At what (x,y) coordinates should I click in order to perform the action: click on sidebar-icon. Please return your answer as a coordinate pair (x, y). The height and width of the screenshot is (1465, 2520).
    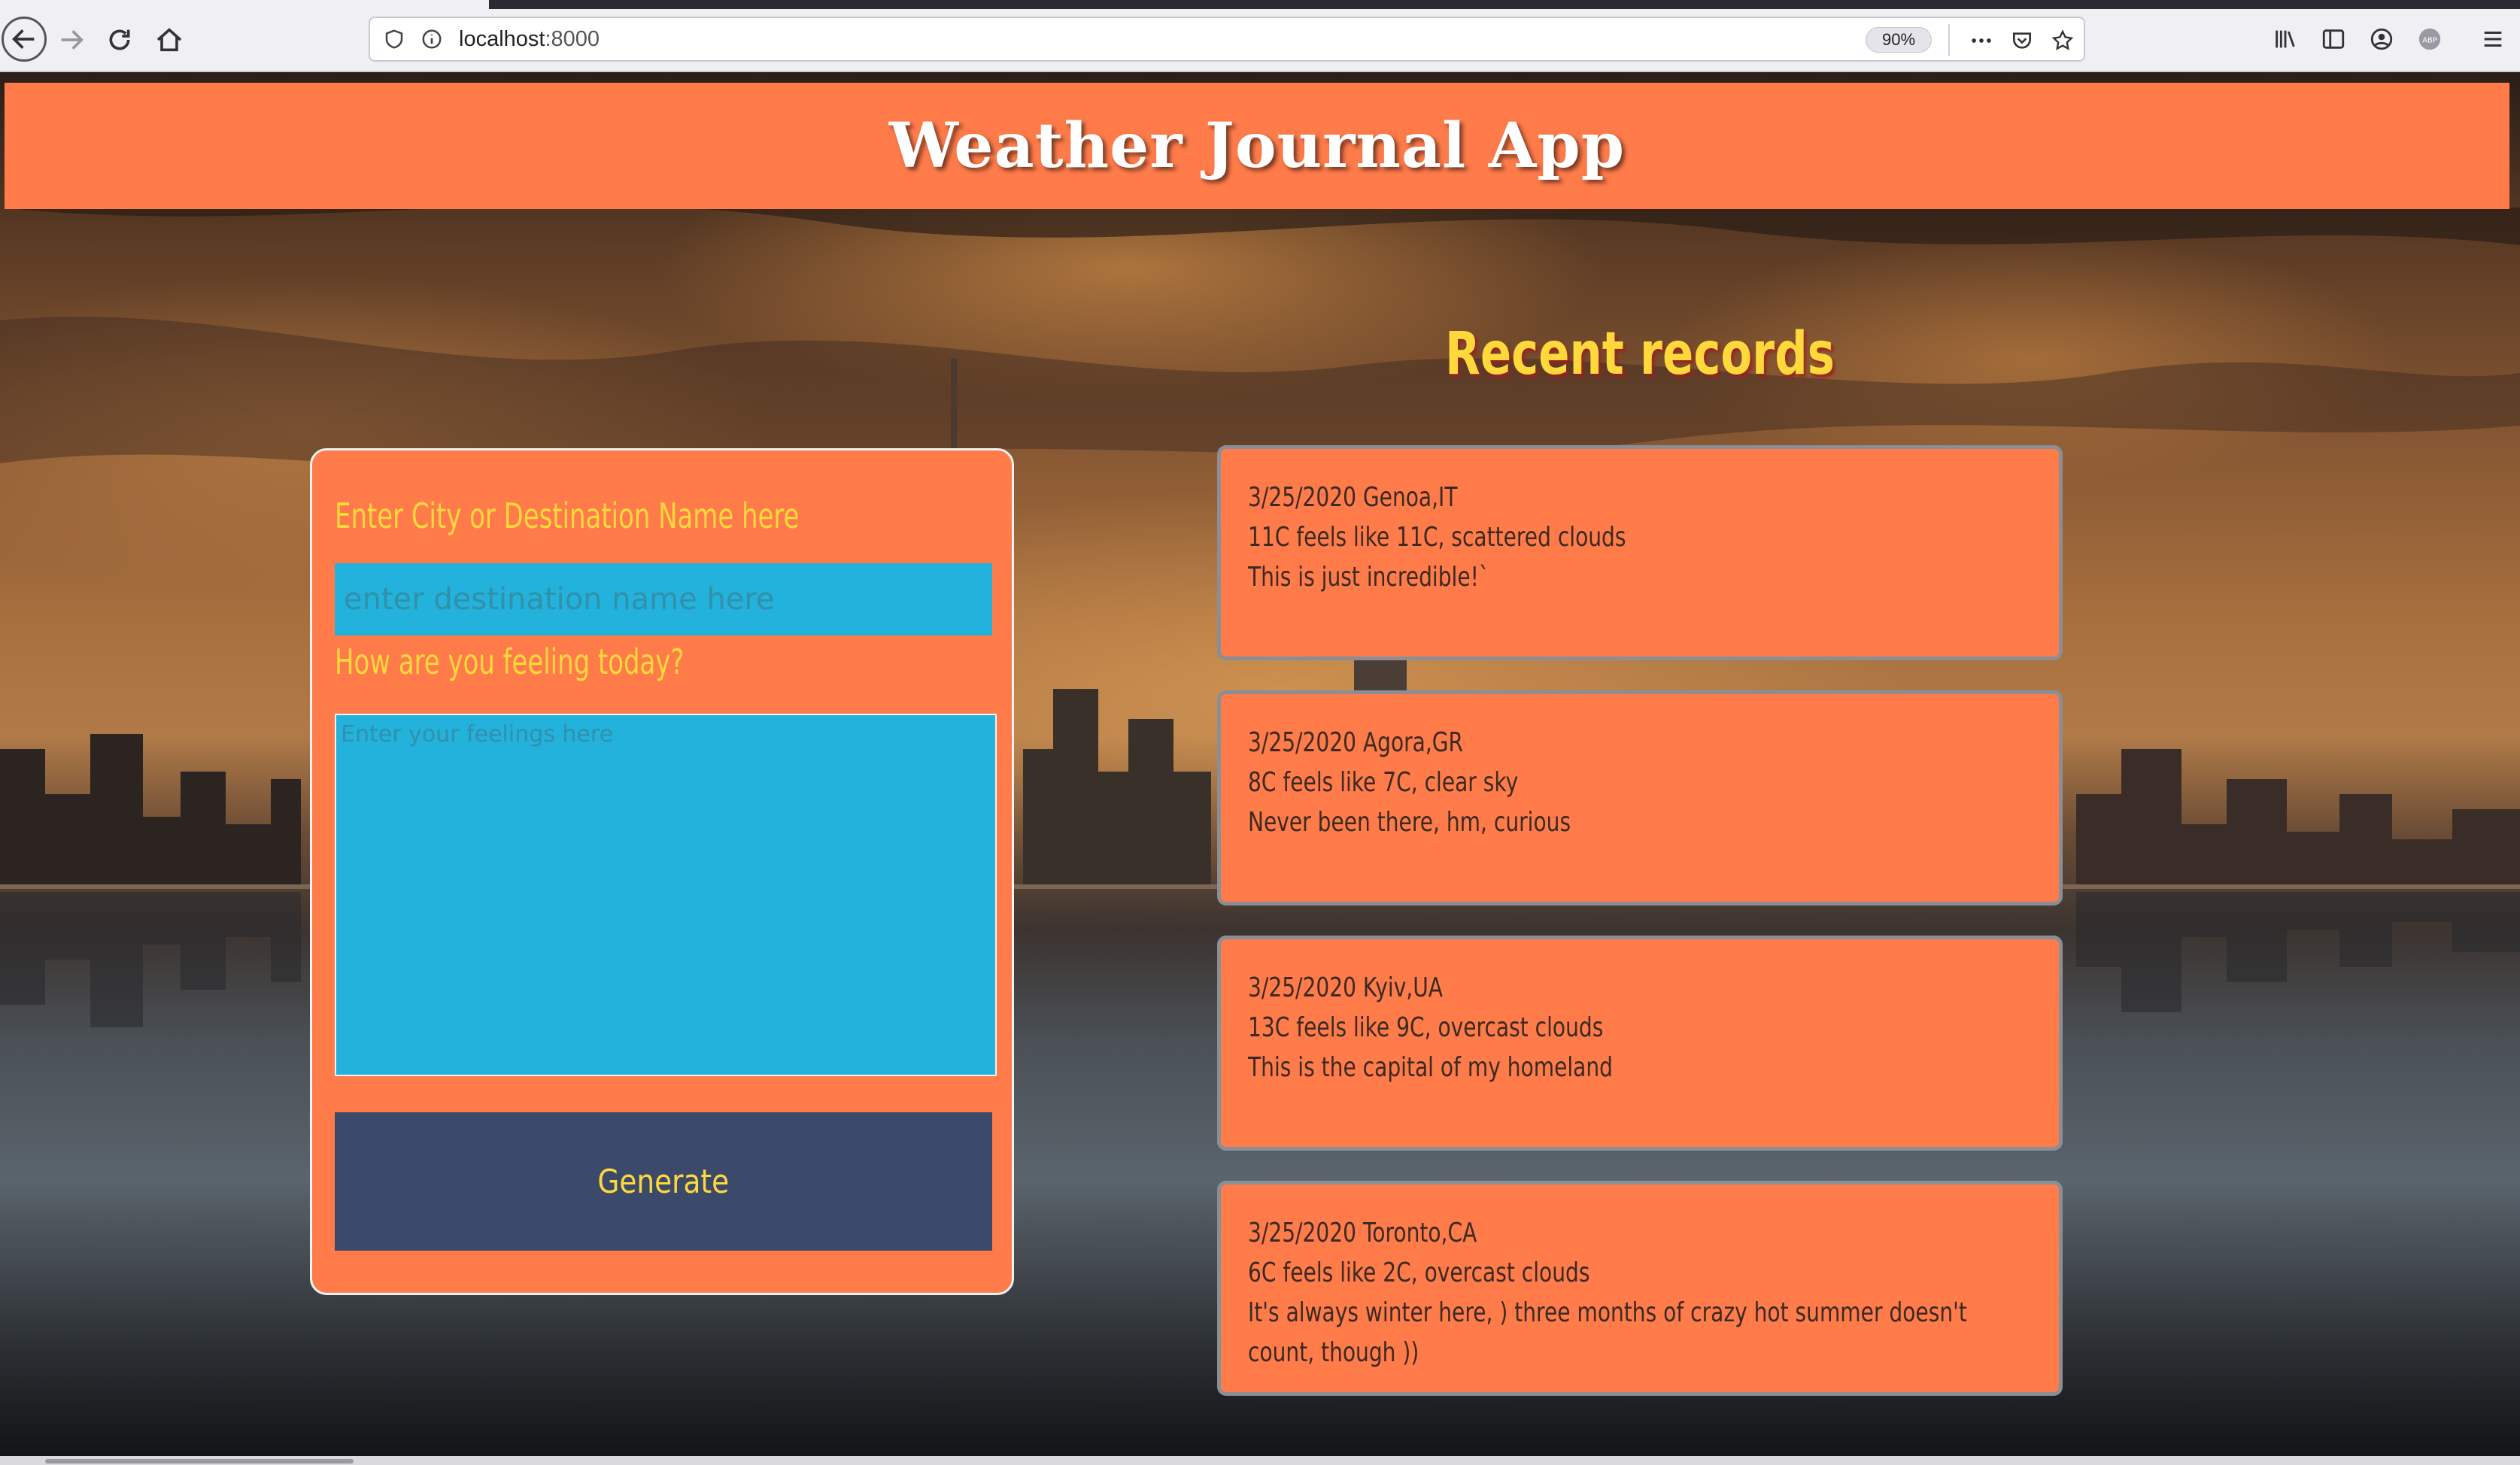
    Looking at the image, I should click on (2333, 39).